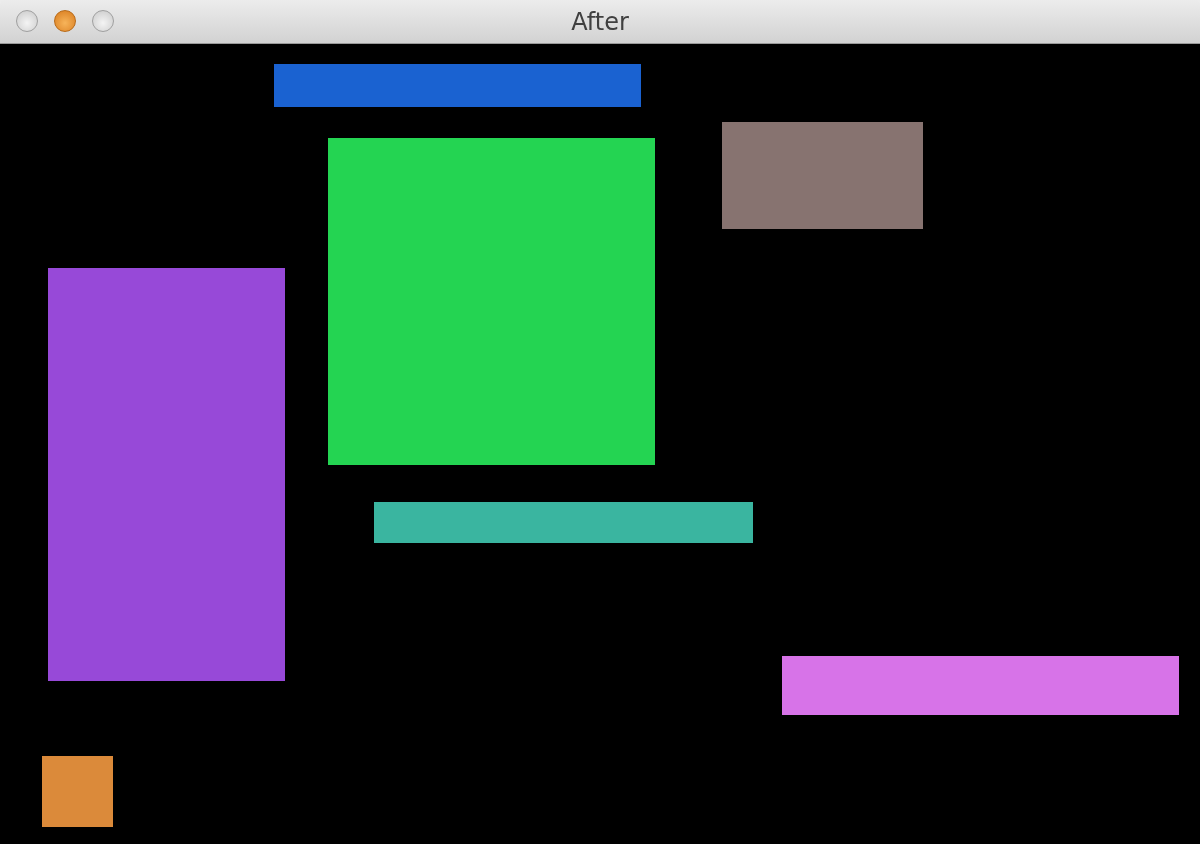 This screenshot has height=844, width=1200. Describe the element at coordinates (27, 21) in the screenshot. I see `close-button` at that location.